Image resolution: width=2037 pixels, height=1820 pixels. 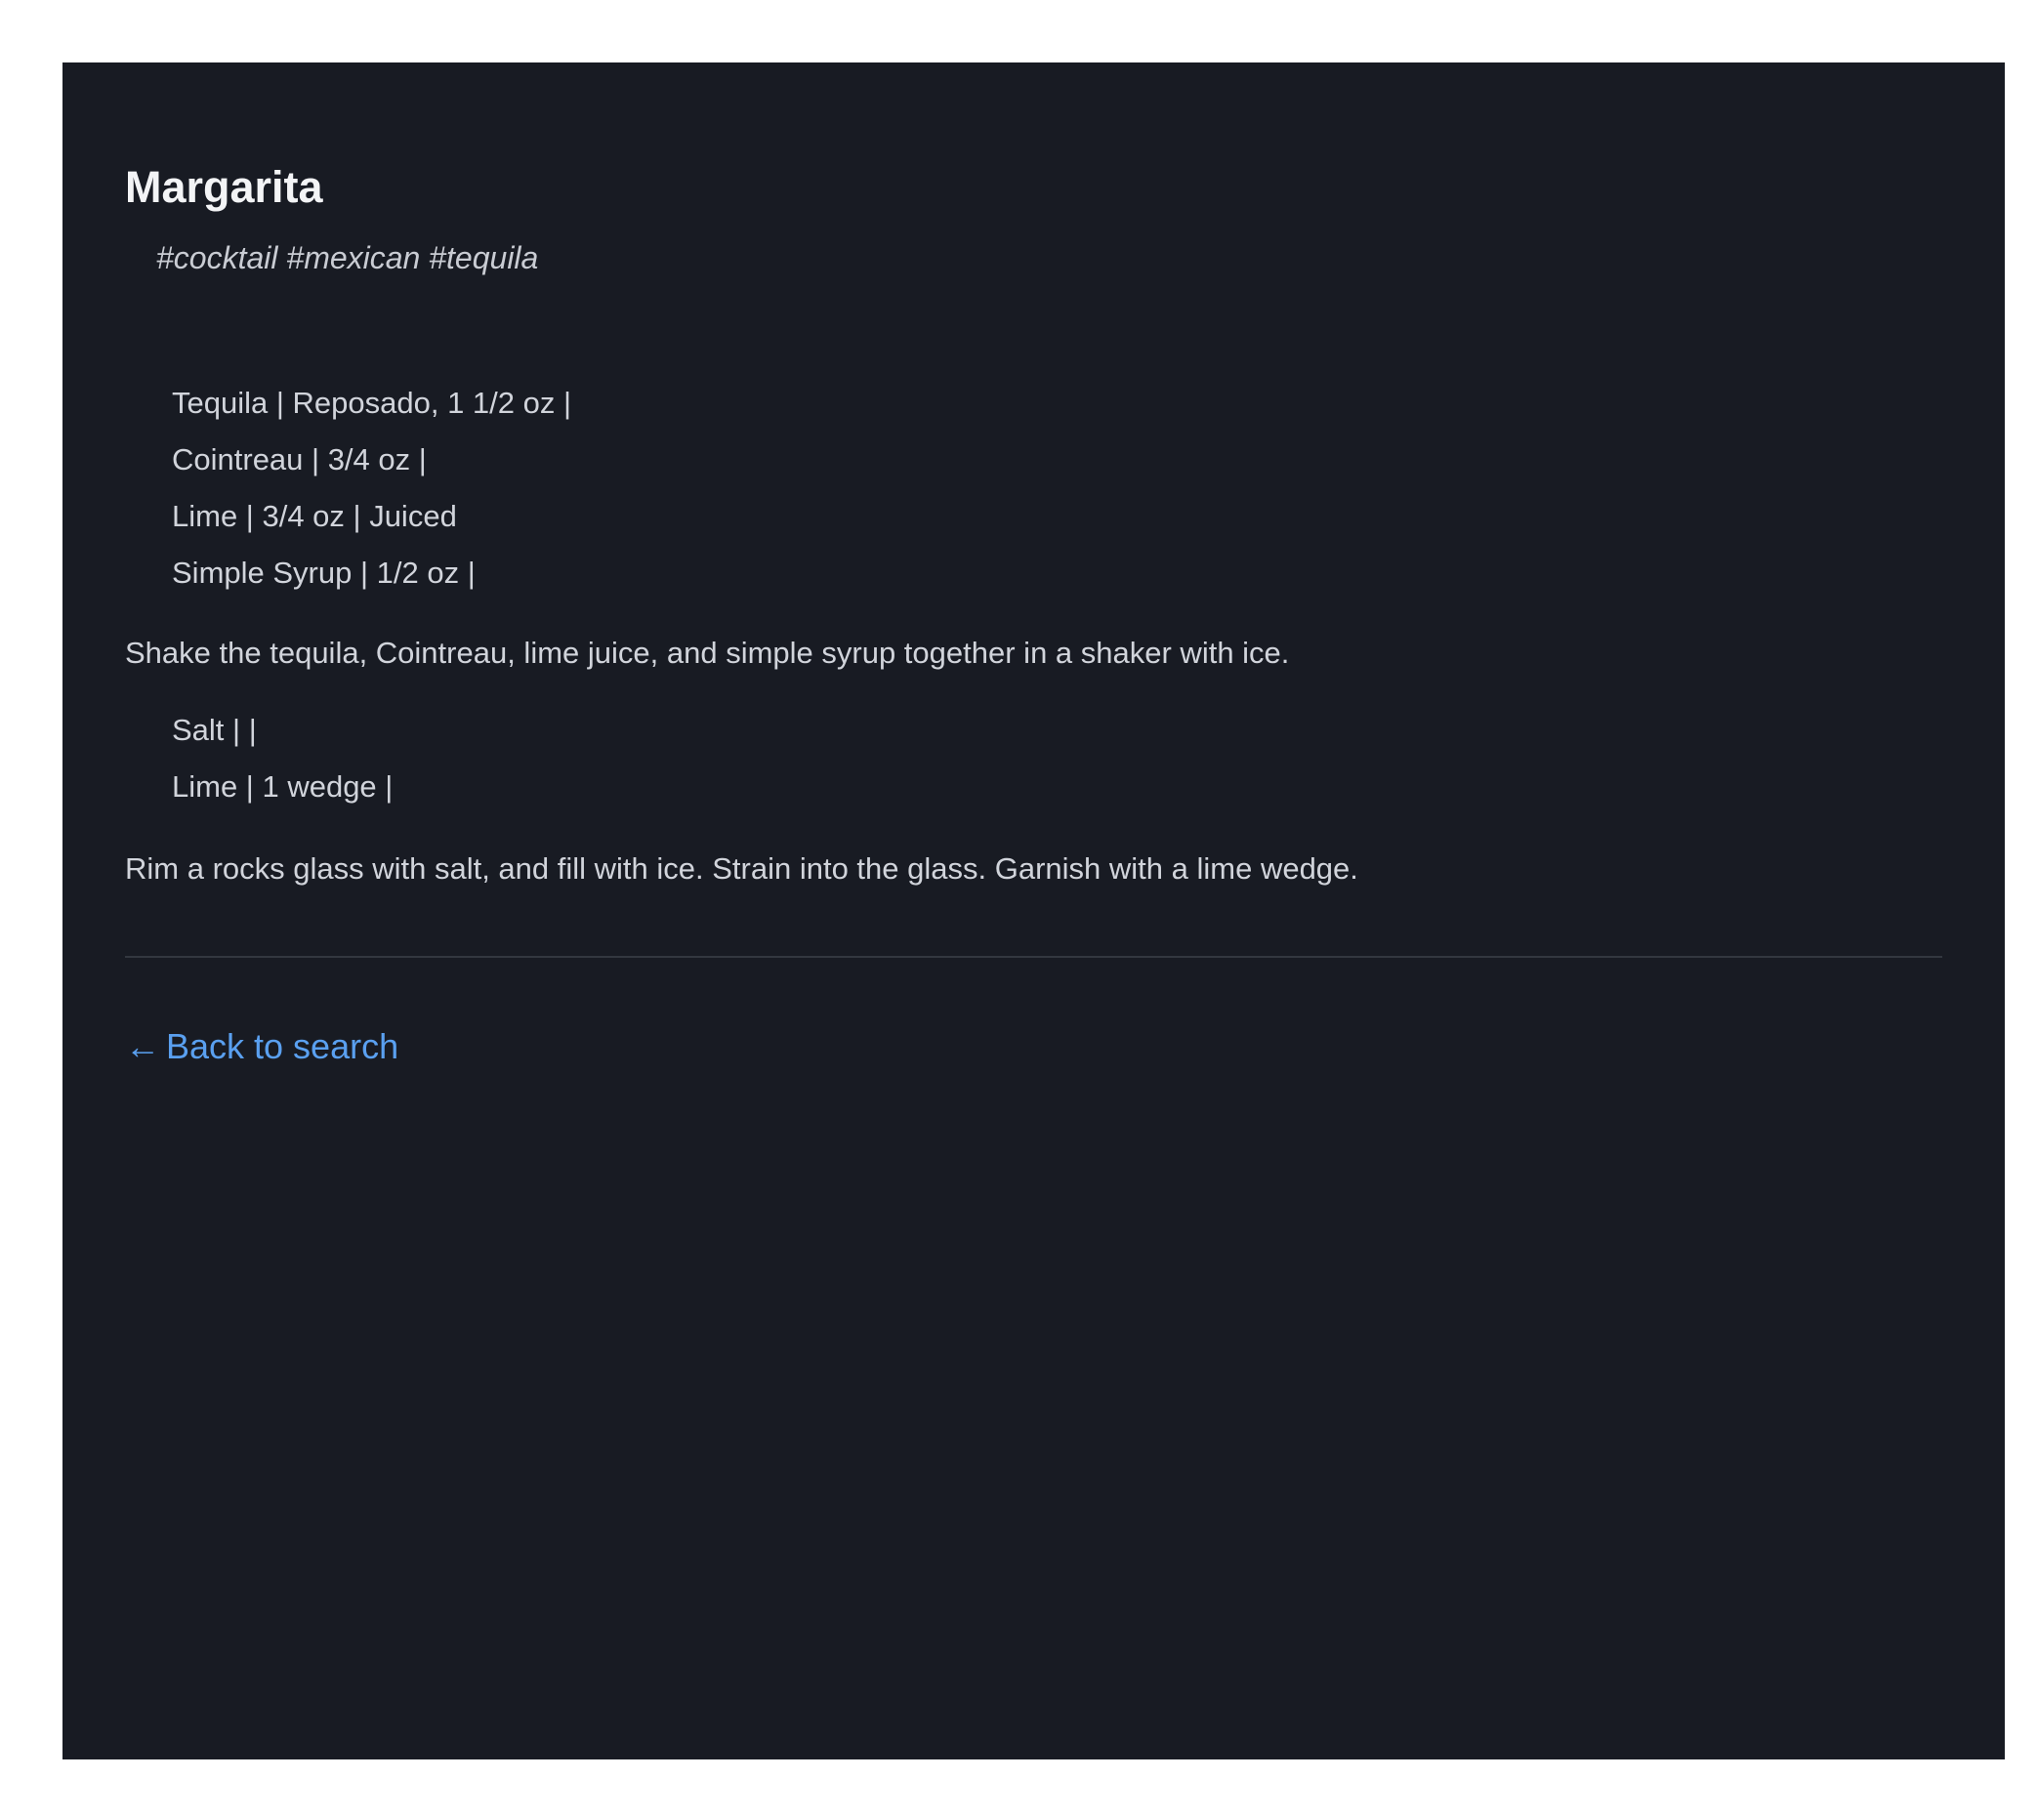 I want to click on divider, so click(x=1033, y=957).